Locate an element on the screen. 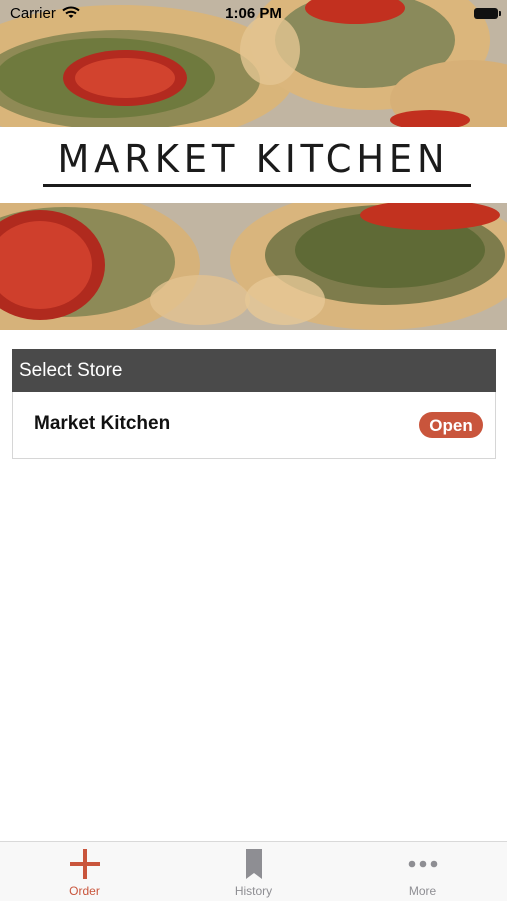  tab-more-label: More is located at coordinates (422, 891).